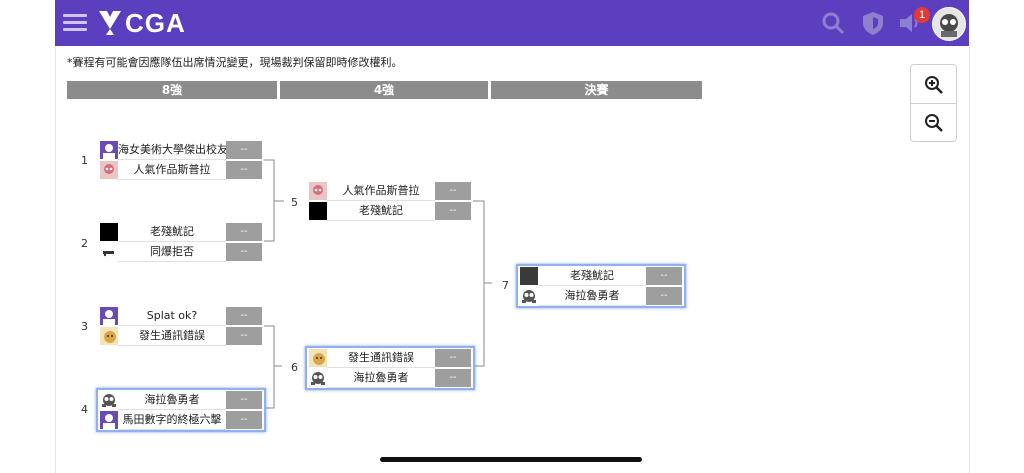  I want to click on match-1-player-1: 海女美術大學傑出校友 --, so click(181, 150).